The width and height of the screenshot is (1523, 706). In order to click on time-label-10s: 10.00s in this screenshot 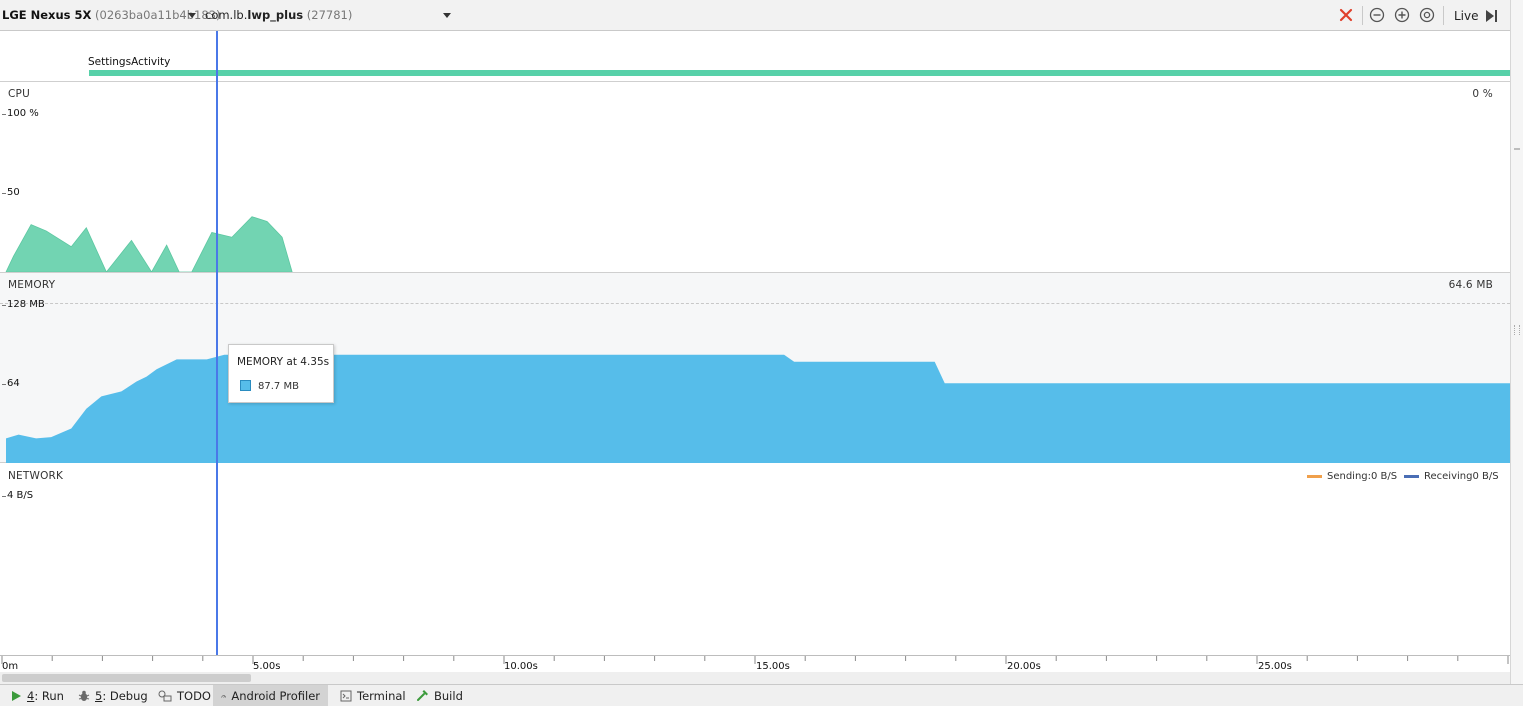, I will do `click(521, 666)`.